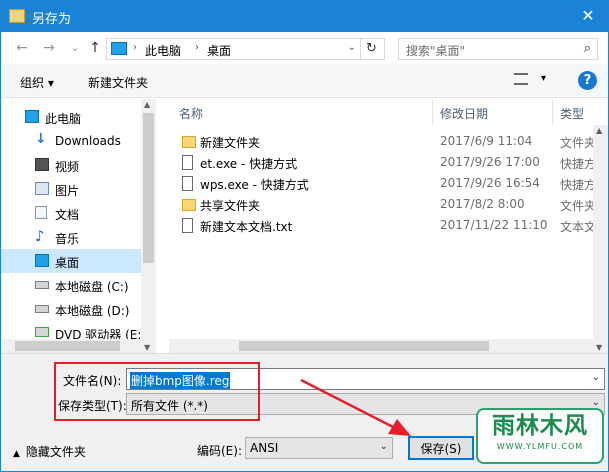  What do you see at coordinates (92, 287) in the screenshot?
I see `nav-item-label: 本地磁盘 (C:)` at bounding box center [92, 287].